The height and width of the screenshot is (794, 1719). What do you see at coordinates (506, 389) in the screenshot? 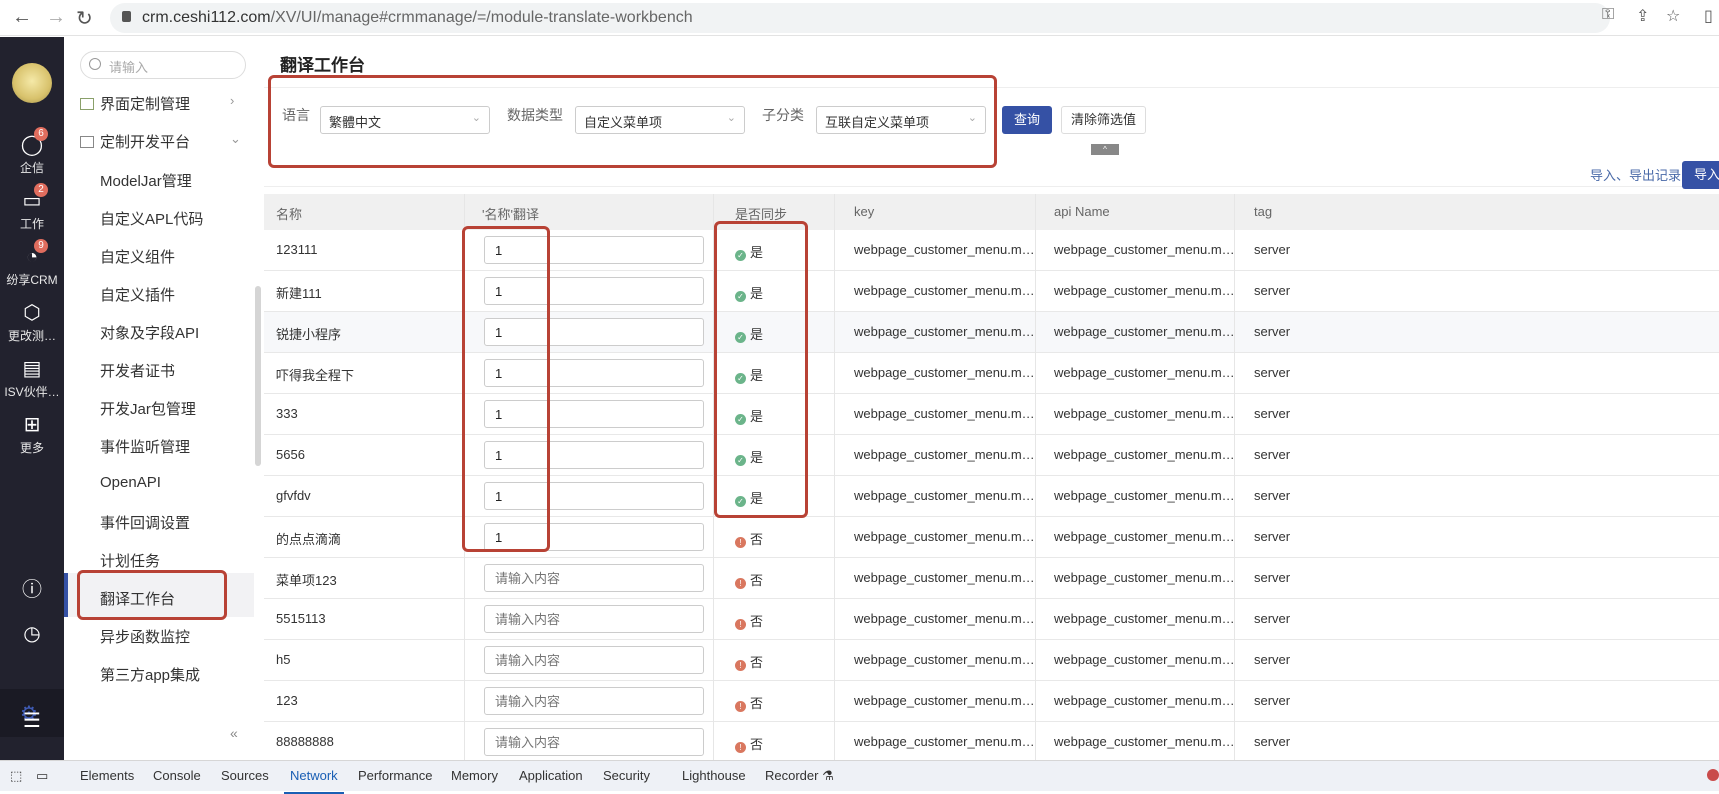
I see `highlight-box` at bounding box center [506, 389].